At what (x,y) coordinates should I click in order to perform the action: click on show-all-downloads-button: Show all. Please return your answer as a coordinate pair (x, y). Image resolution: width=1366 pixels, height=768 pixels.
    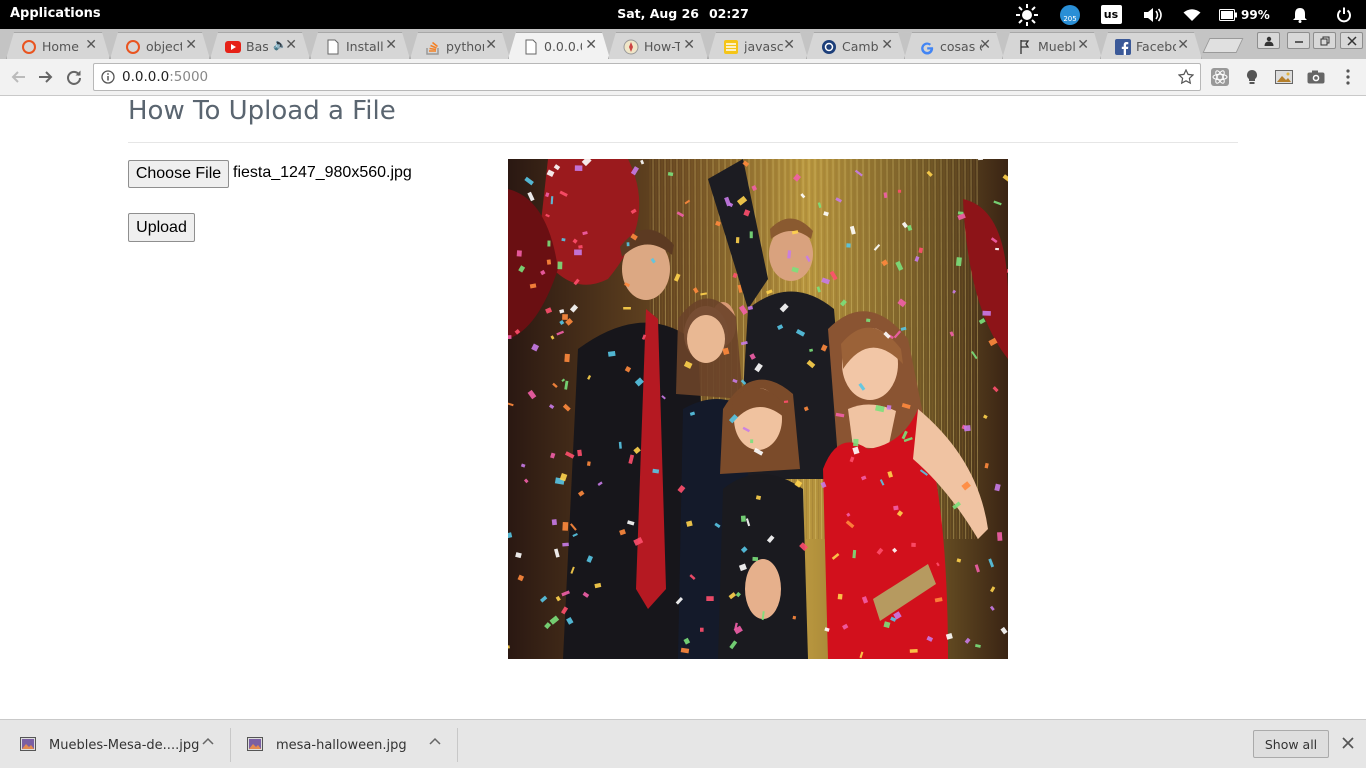
    Looking at the image, I should click on (1291, 744).